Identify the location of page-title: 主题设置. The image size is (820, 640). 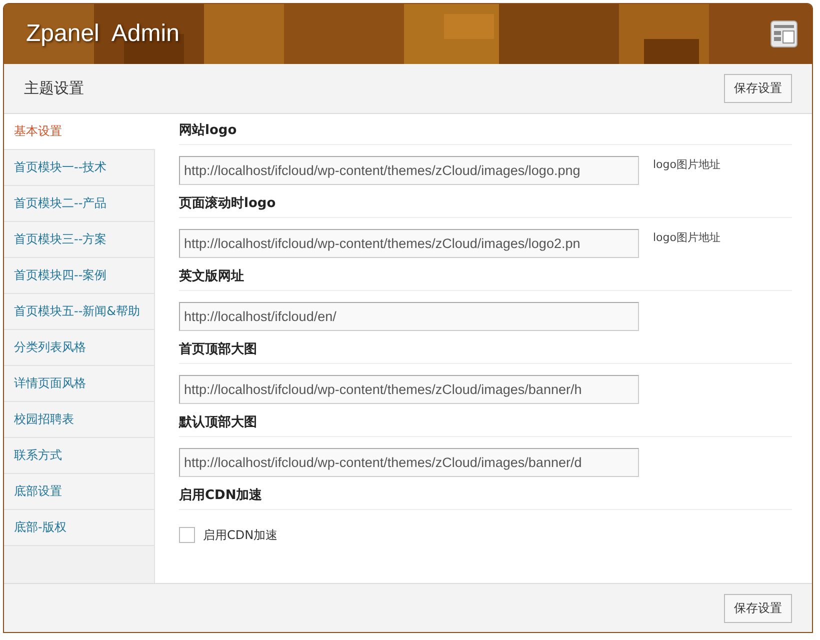
(54, 88).